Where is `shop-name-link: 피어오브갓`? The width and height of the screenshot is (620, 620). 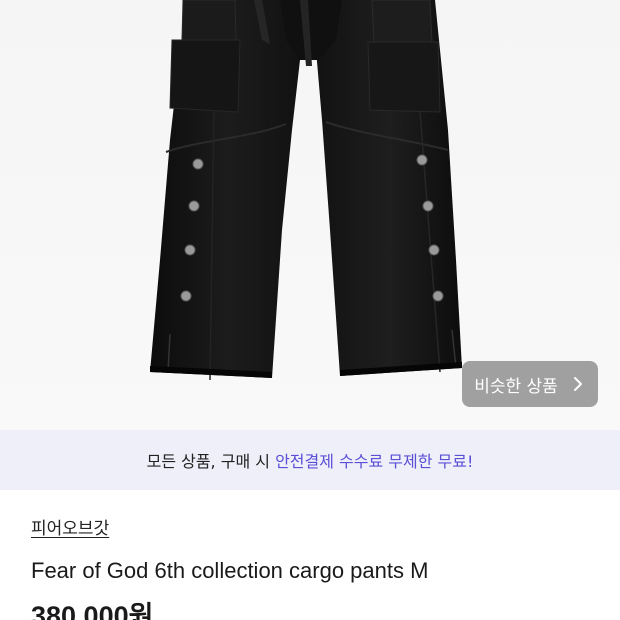 shop-name-link: 피어오브갓 is located at coordinates (70, 526).